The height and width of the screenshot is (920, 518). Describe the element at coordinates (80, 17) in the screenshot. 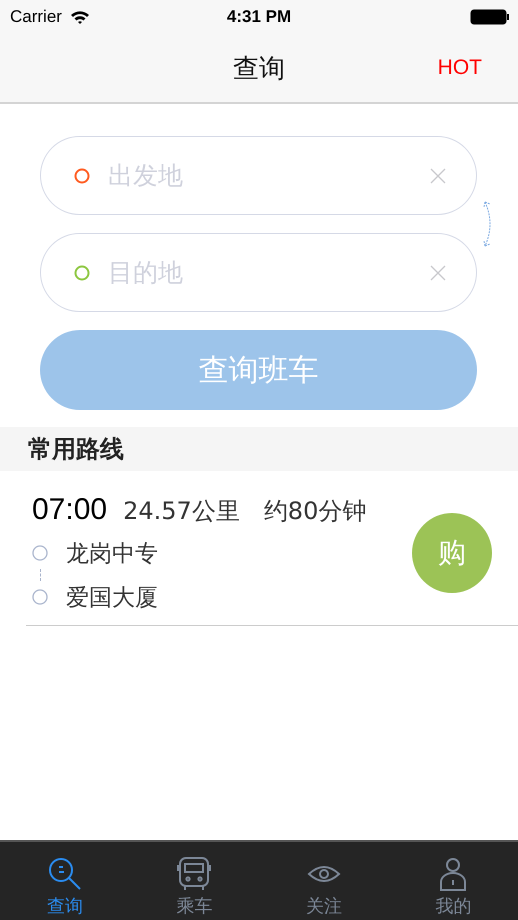

I see `wifi-icon` at that location.